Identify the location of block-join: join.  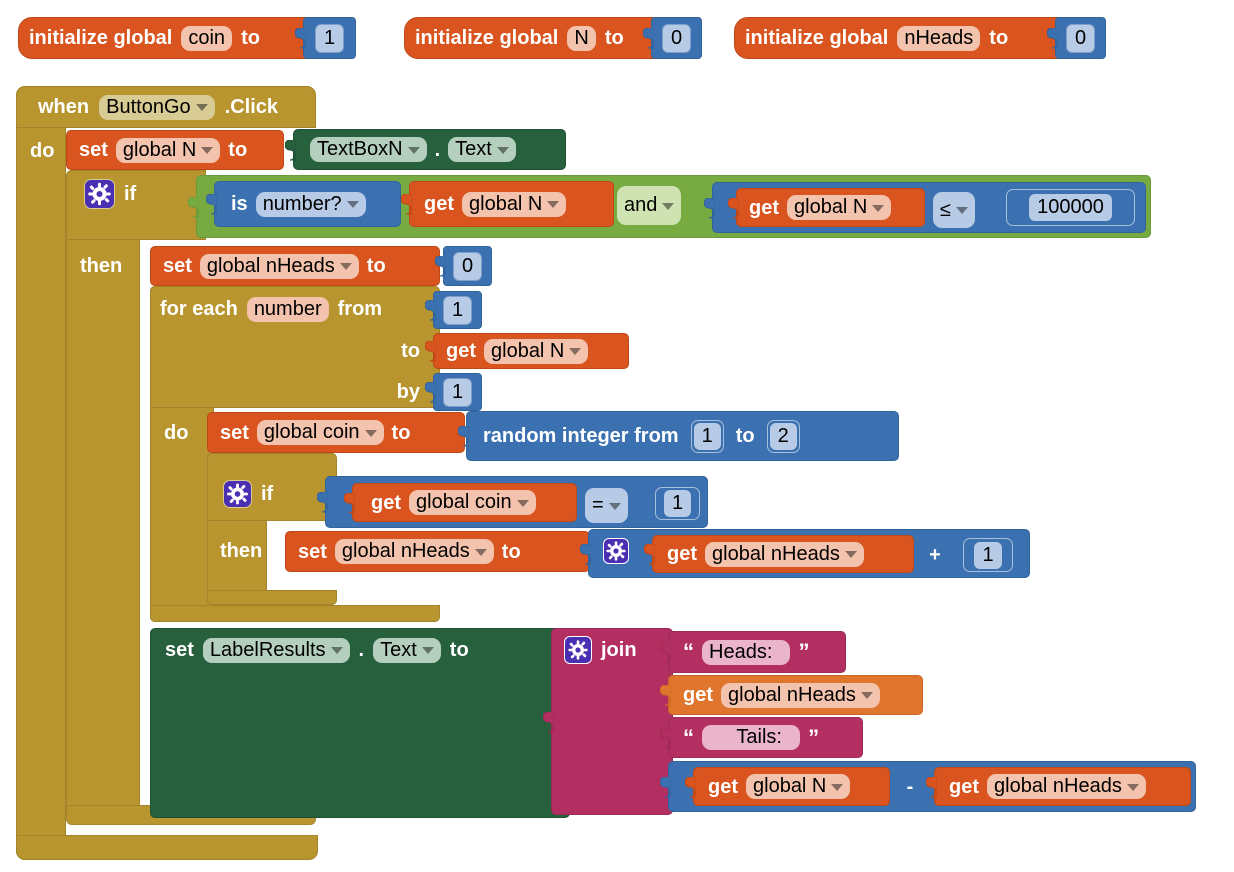
(608, 721).